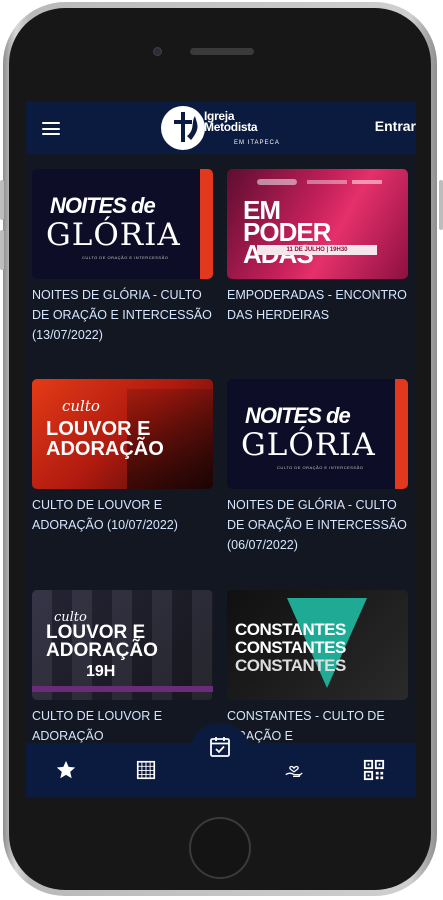 The image size is (443, 900). I want to click on event-title: EMPODERADAS - ENCONTRO DAS HERDEIRAS, so click(317, 305).